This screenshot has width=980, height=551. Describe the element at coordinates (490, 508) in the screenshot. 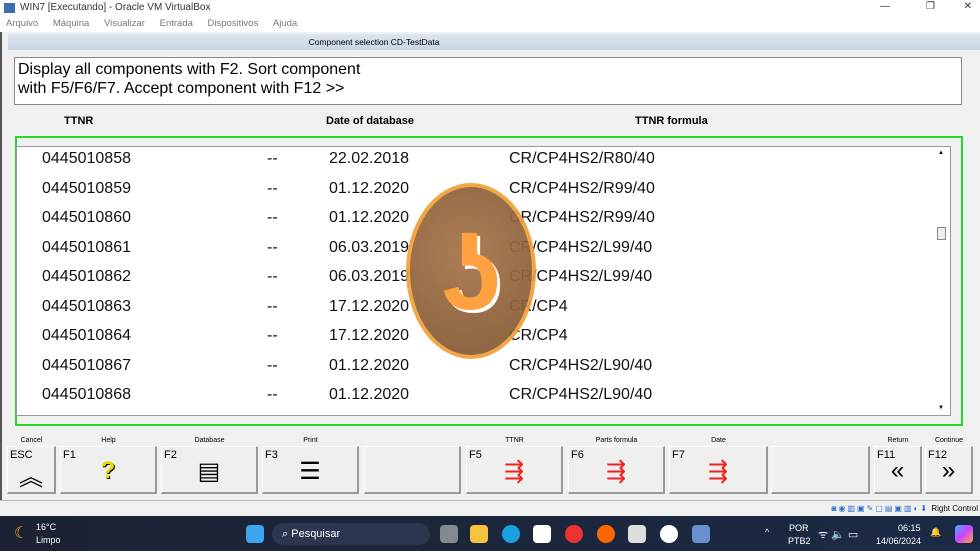

I see `vbox-status-bar: ◙◉▥▣✎▢▤▣▥◐⬇ Right Control` at that location.